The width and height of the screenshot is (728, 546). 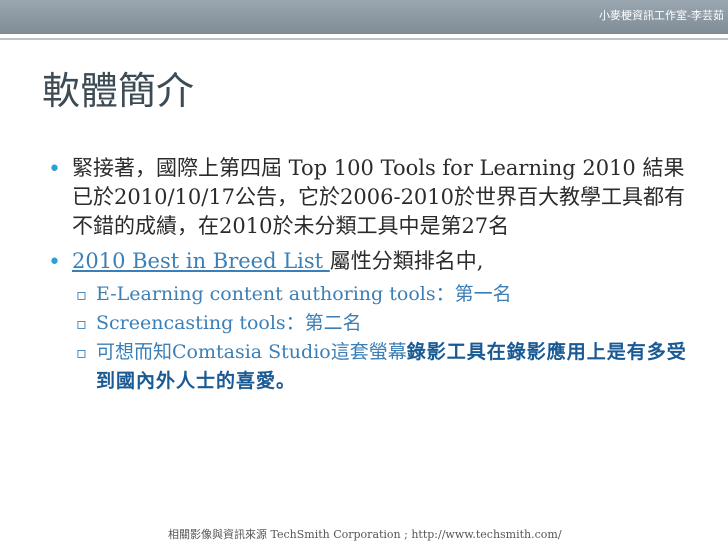 What do you see at coordinates (229, 323) in the screenshot?
I see `sub-bullet-text: Screencasting tools：第二名` at bounding box center [229, 323].